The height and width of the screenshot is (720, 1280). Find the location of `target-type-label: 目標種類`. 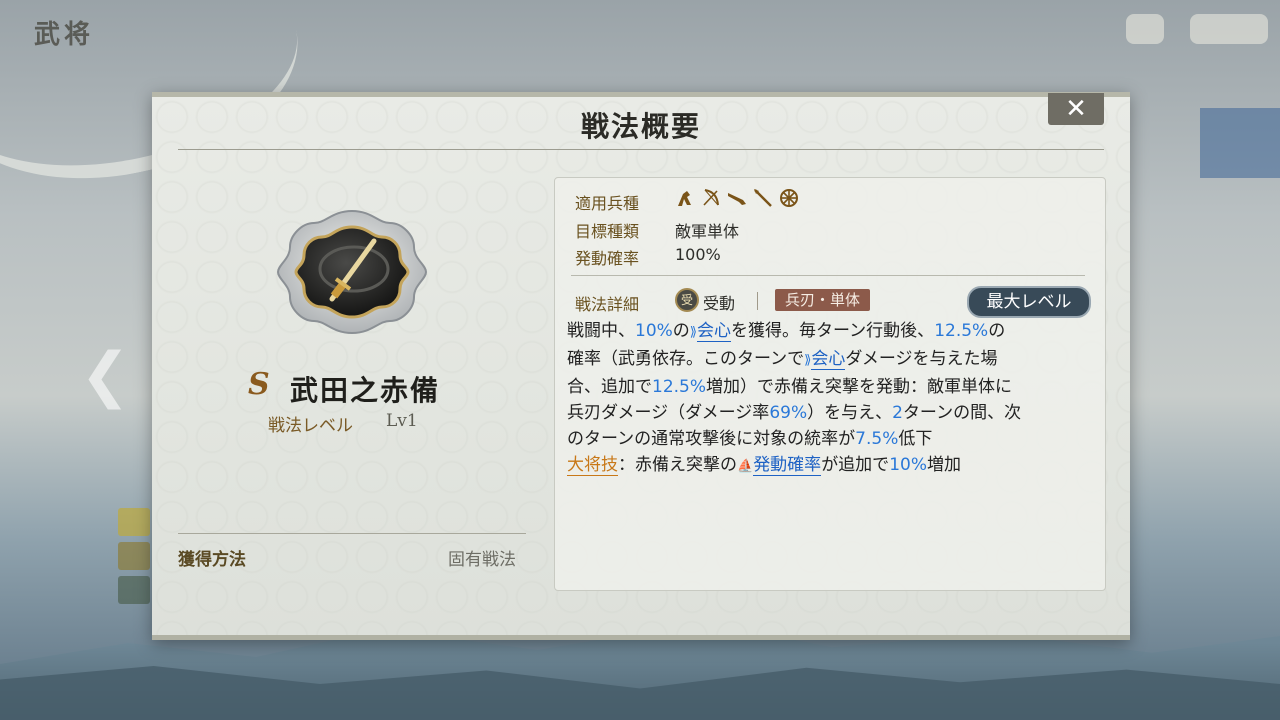

target-type-label: 目標種類 is located at coordinates (607, 231).